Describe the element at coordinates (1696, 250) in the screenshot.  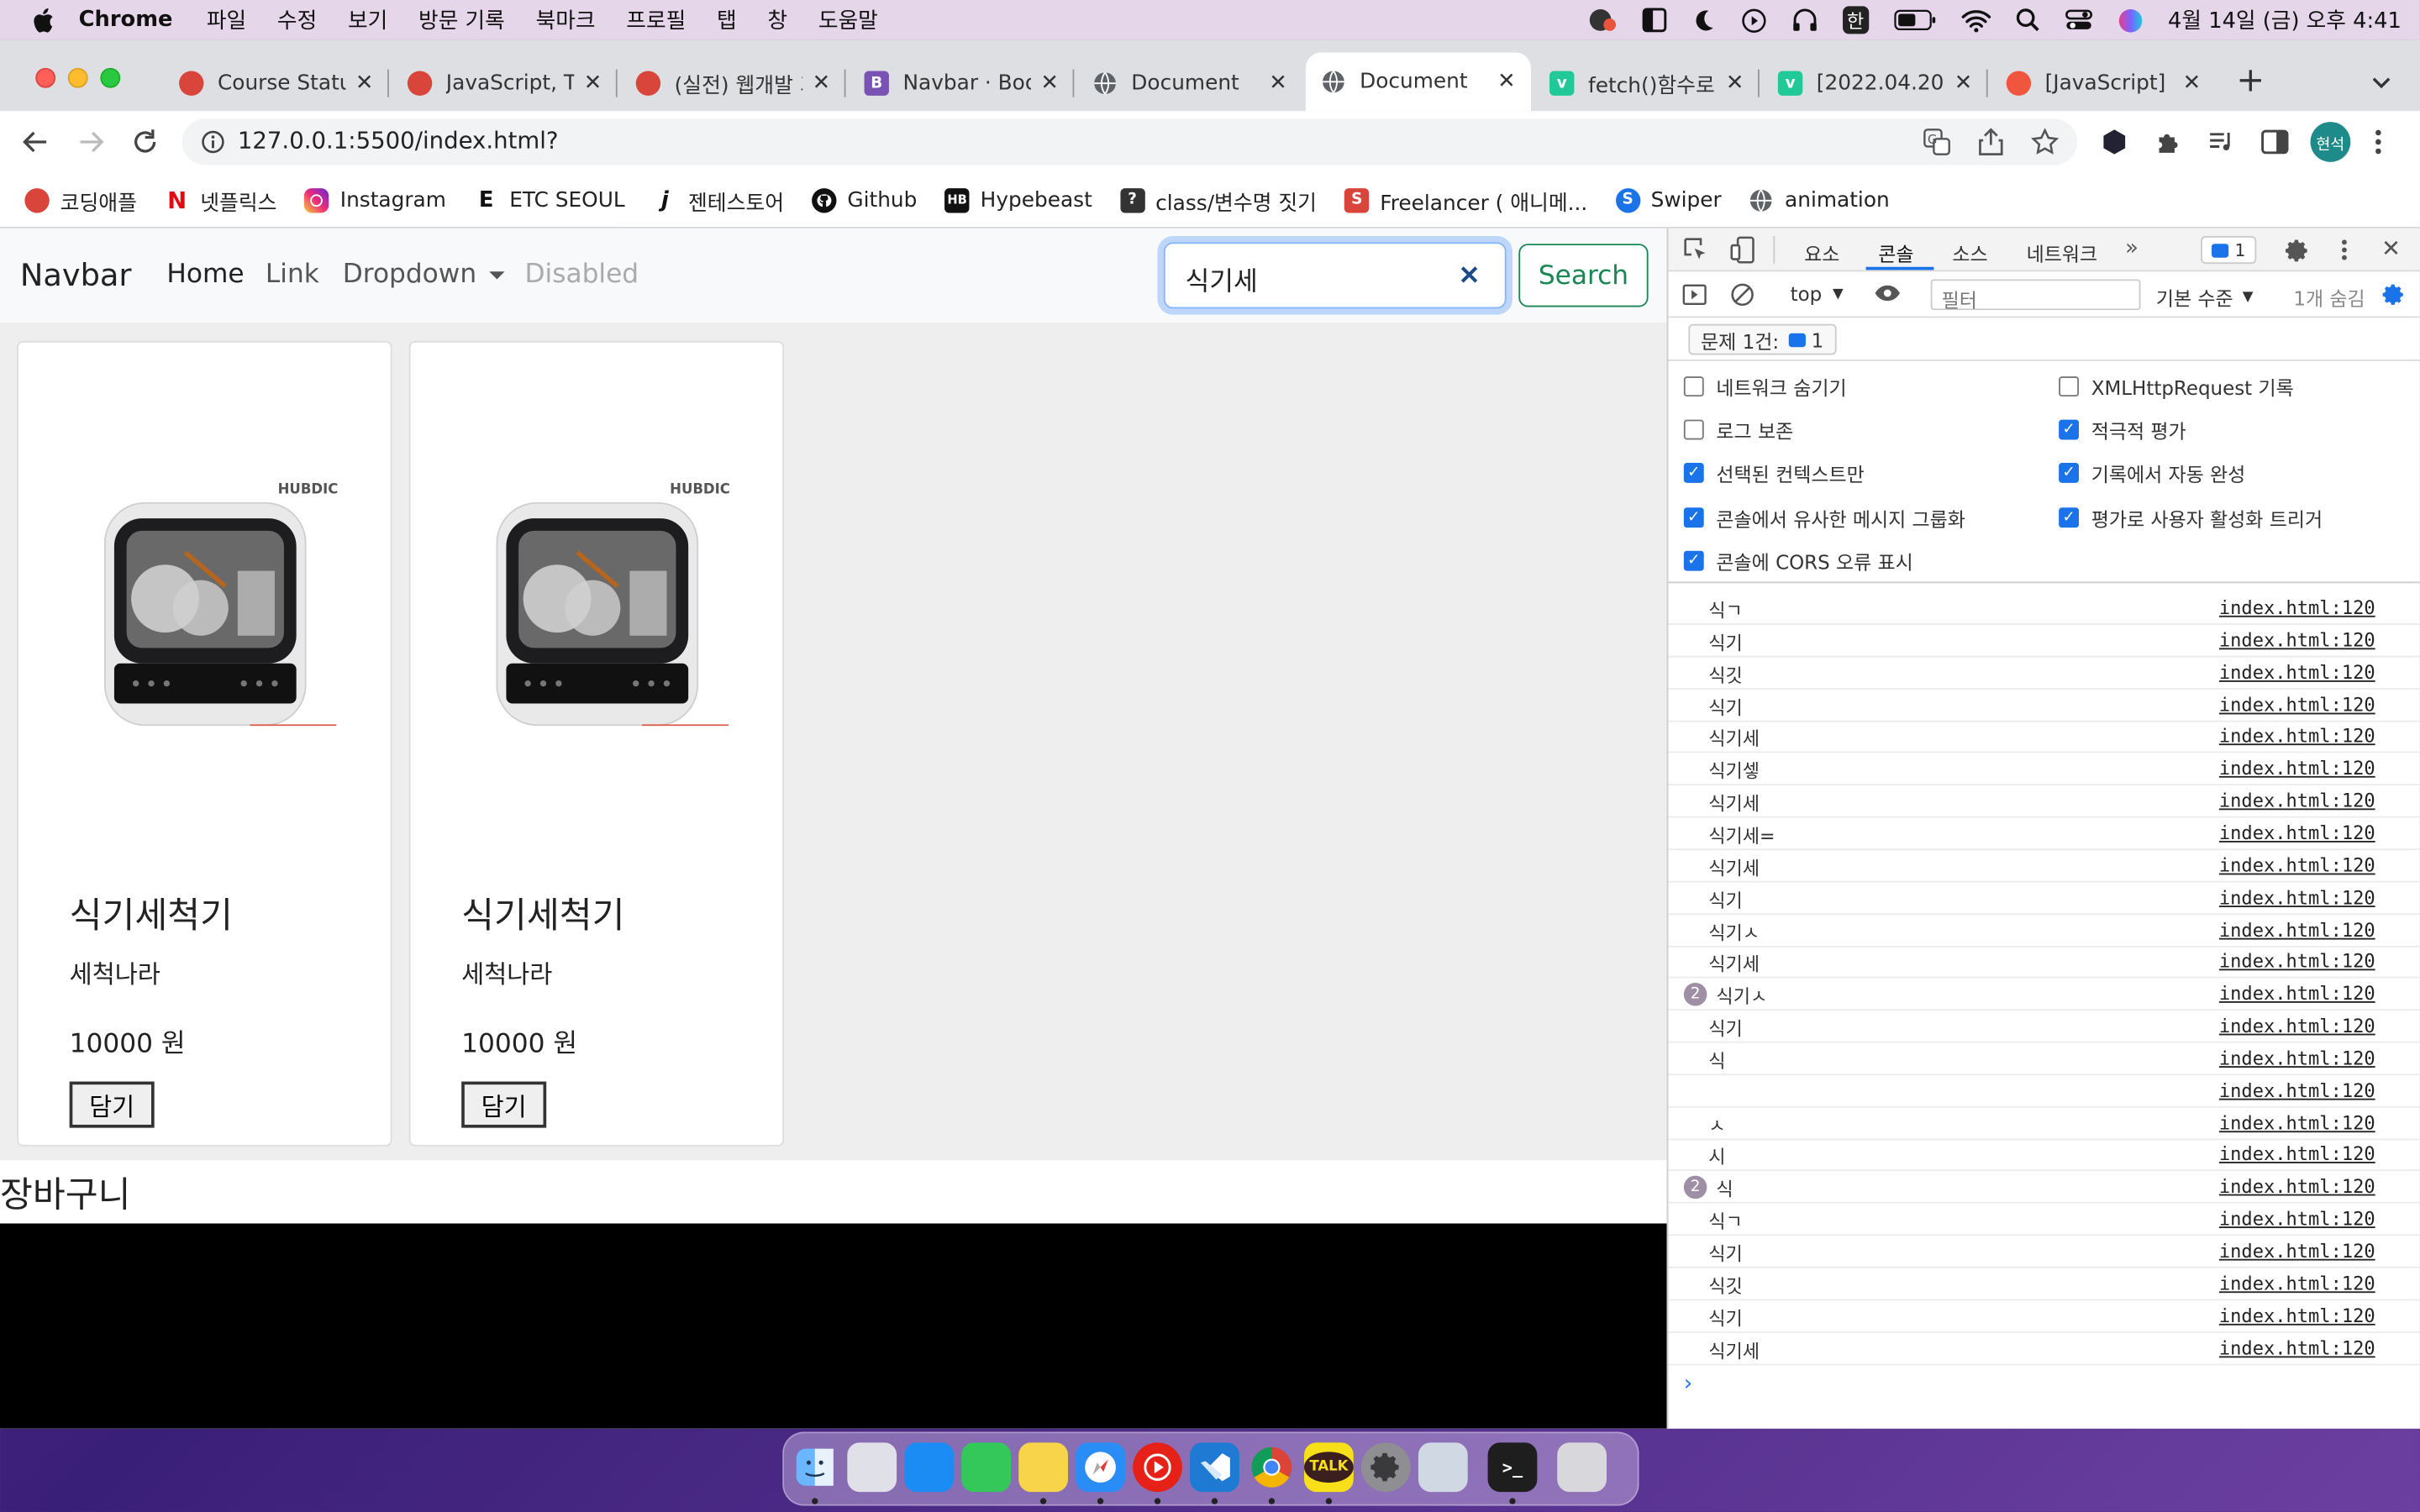
I see `inspect-element-icon` at that location.